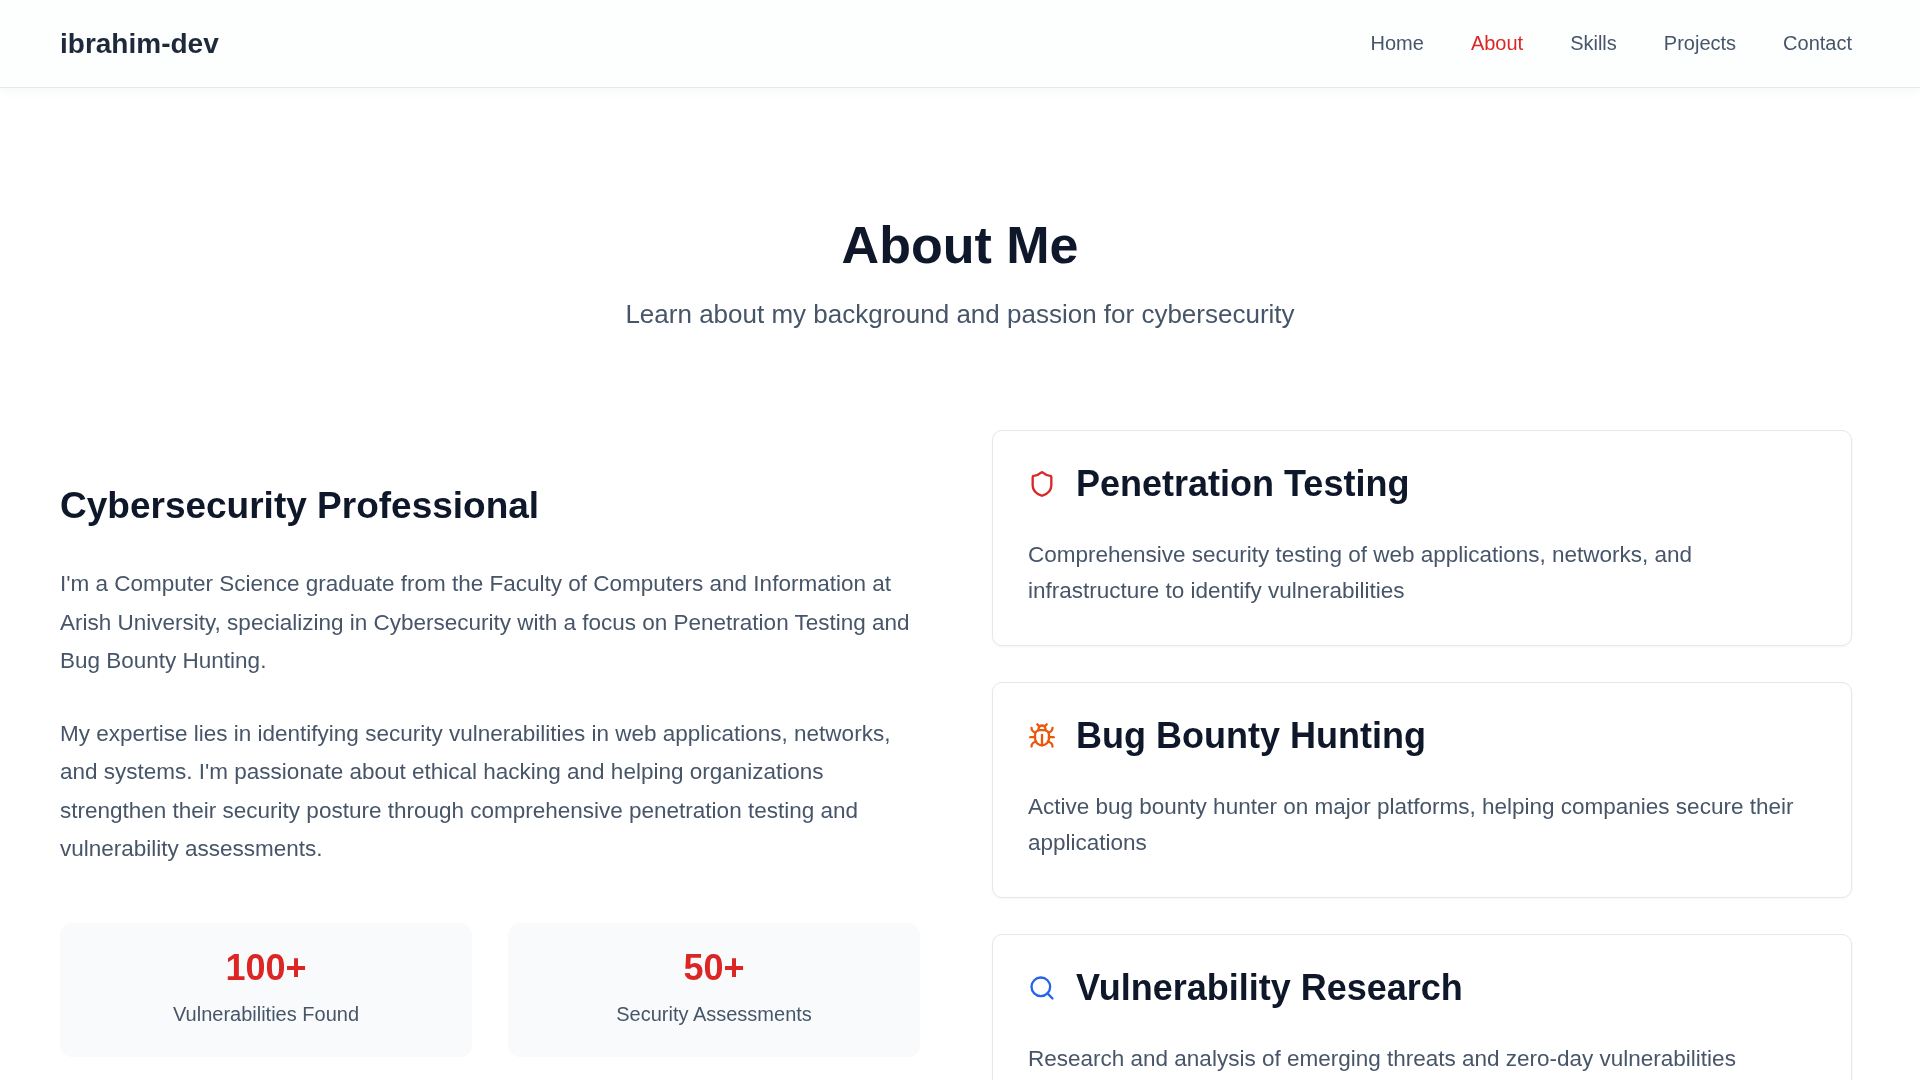 This screenshot has width=1920, height=1080. I want to click on stat-label: Vulnerabilities Found, so click(265, 1014).